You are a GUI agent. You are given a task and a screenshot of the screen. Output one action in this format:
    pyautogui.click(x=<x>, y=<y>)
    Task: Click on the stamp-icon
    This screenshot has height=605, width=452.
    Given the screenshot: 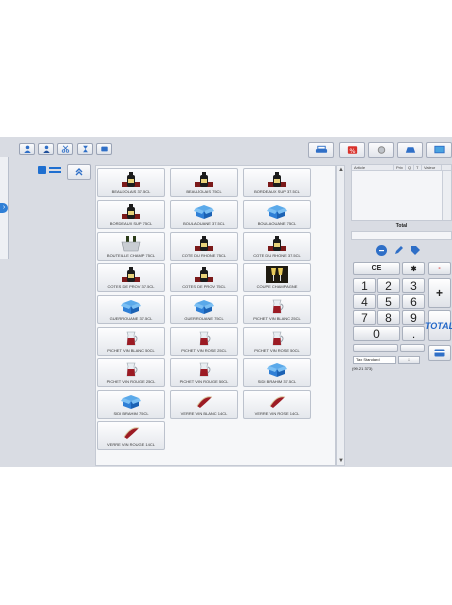 What is the action you would take?
    pyautogui.click(x=410, y=150)
    